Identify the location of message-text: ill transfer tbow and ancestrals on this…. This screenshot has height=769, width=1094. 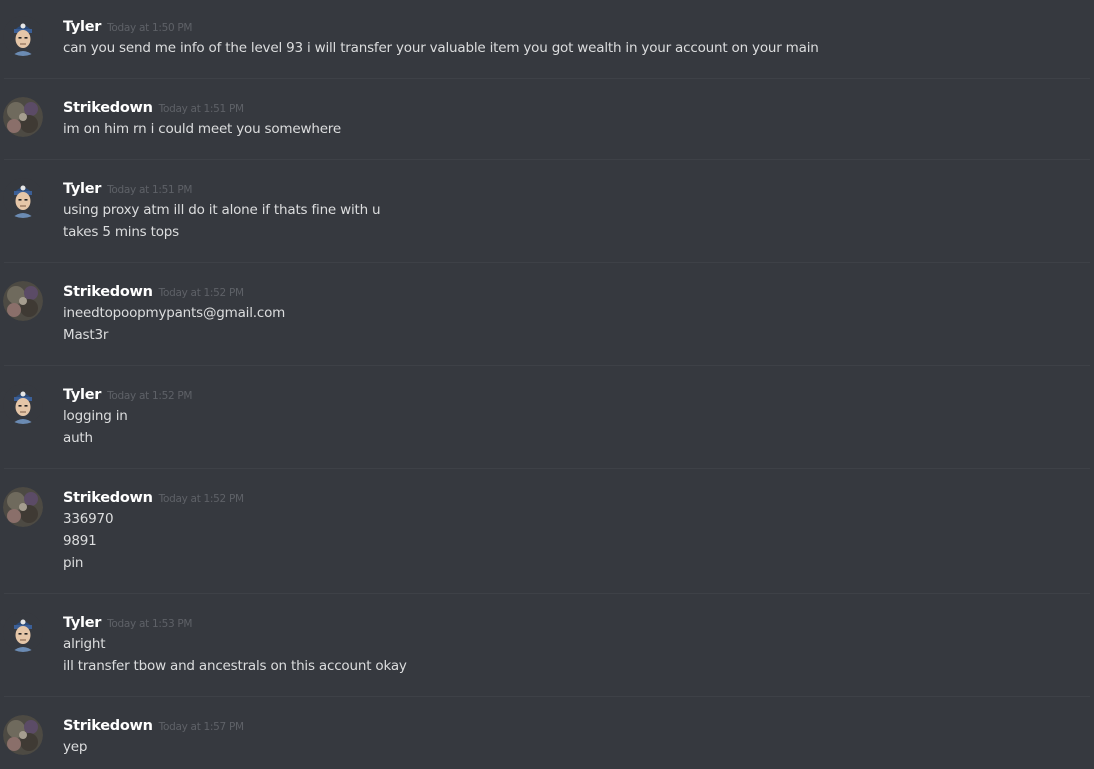
(235, 666).